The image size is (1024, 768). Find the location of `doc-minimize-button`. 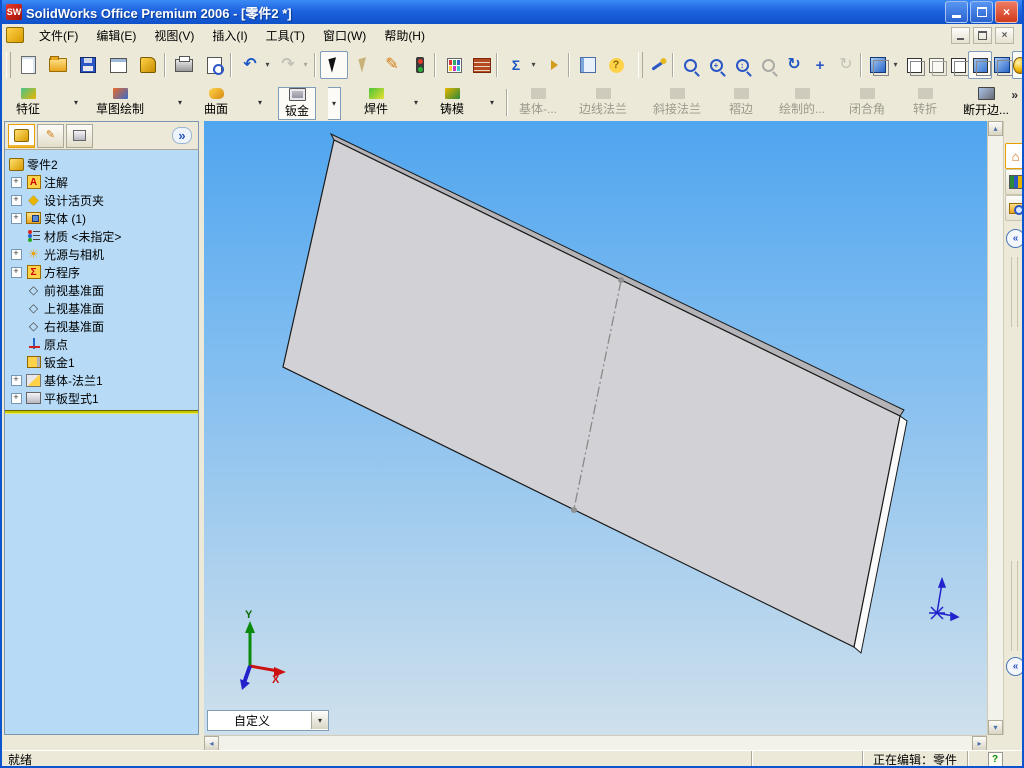

doc-minimize-button is located at coordinates (960, 35).